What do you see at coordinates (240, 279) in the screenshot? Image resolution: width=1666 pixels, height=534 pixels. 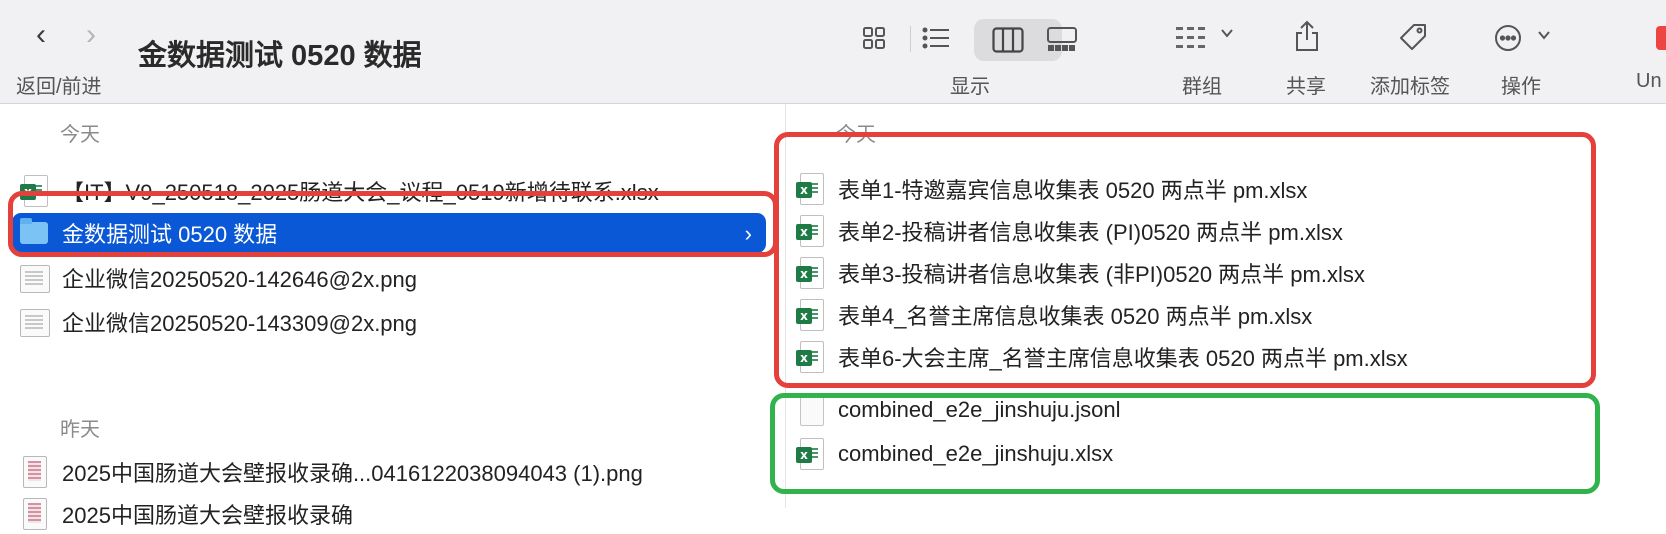 I see `file-name: 企业微信20250520-142646@2x.png` at bounding box center [240, 279].